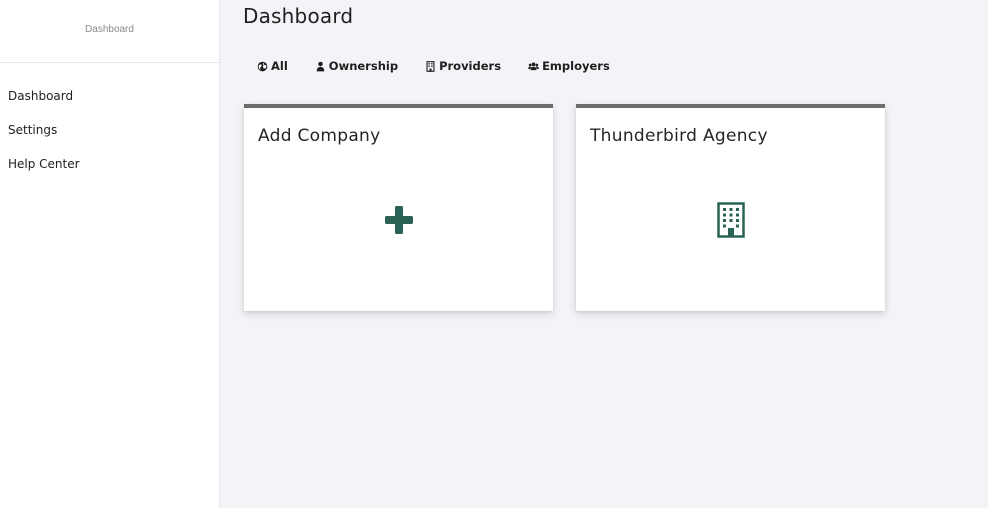  I want to click on filter-ownership-label: Ownership, so click(363, 66).